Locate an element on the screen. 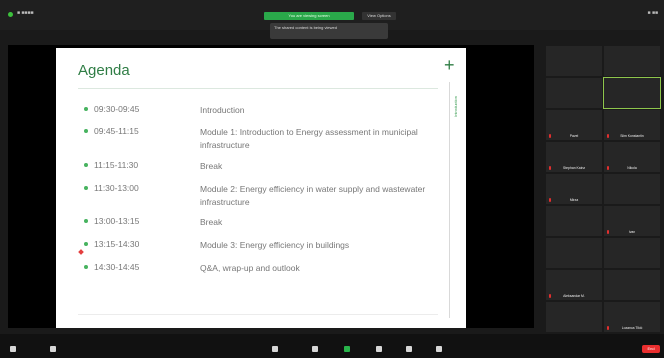  chat-icon is located at coordinates (315, 349).